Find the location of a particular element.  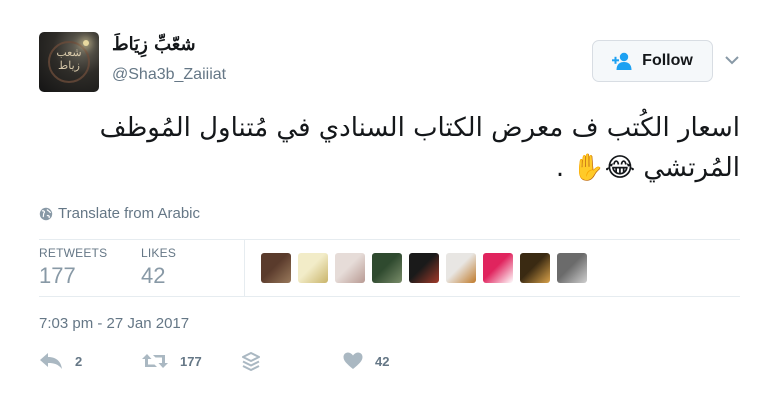

likes-stat: LIKES 42 is located at coordinates (158, 267).